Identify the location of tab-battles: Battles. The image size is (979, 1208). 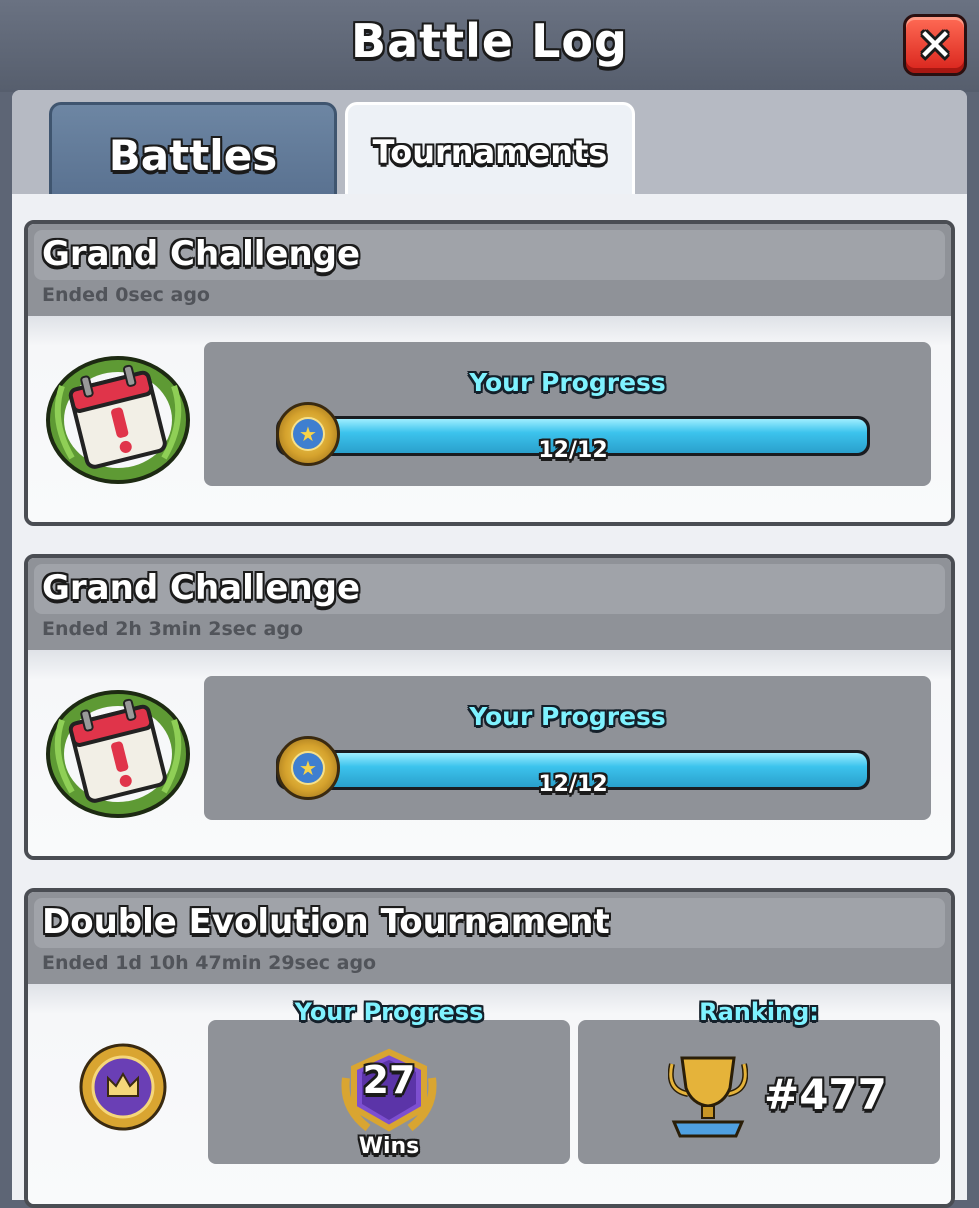
(193, 148).